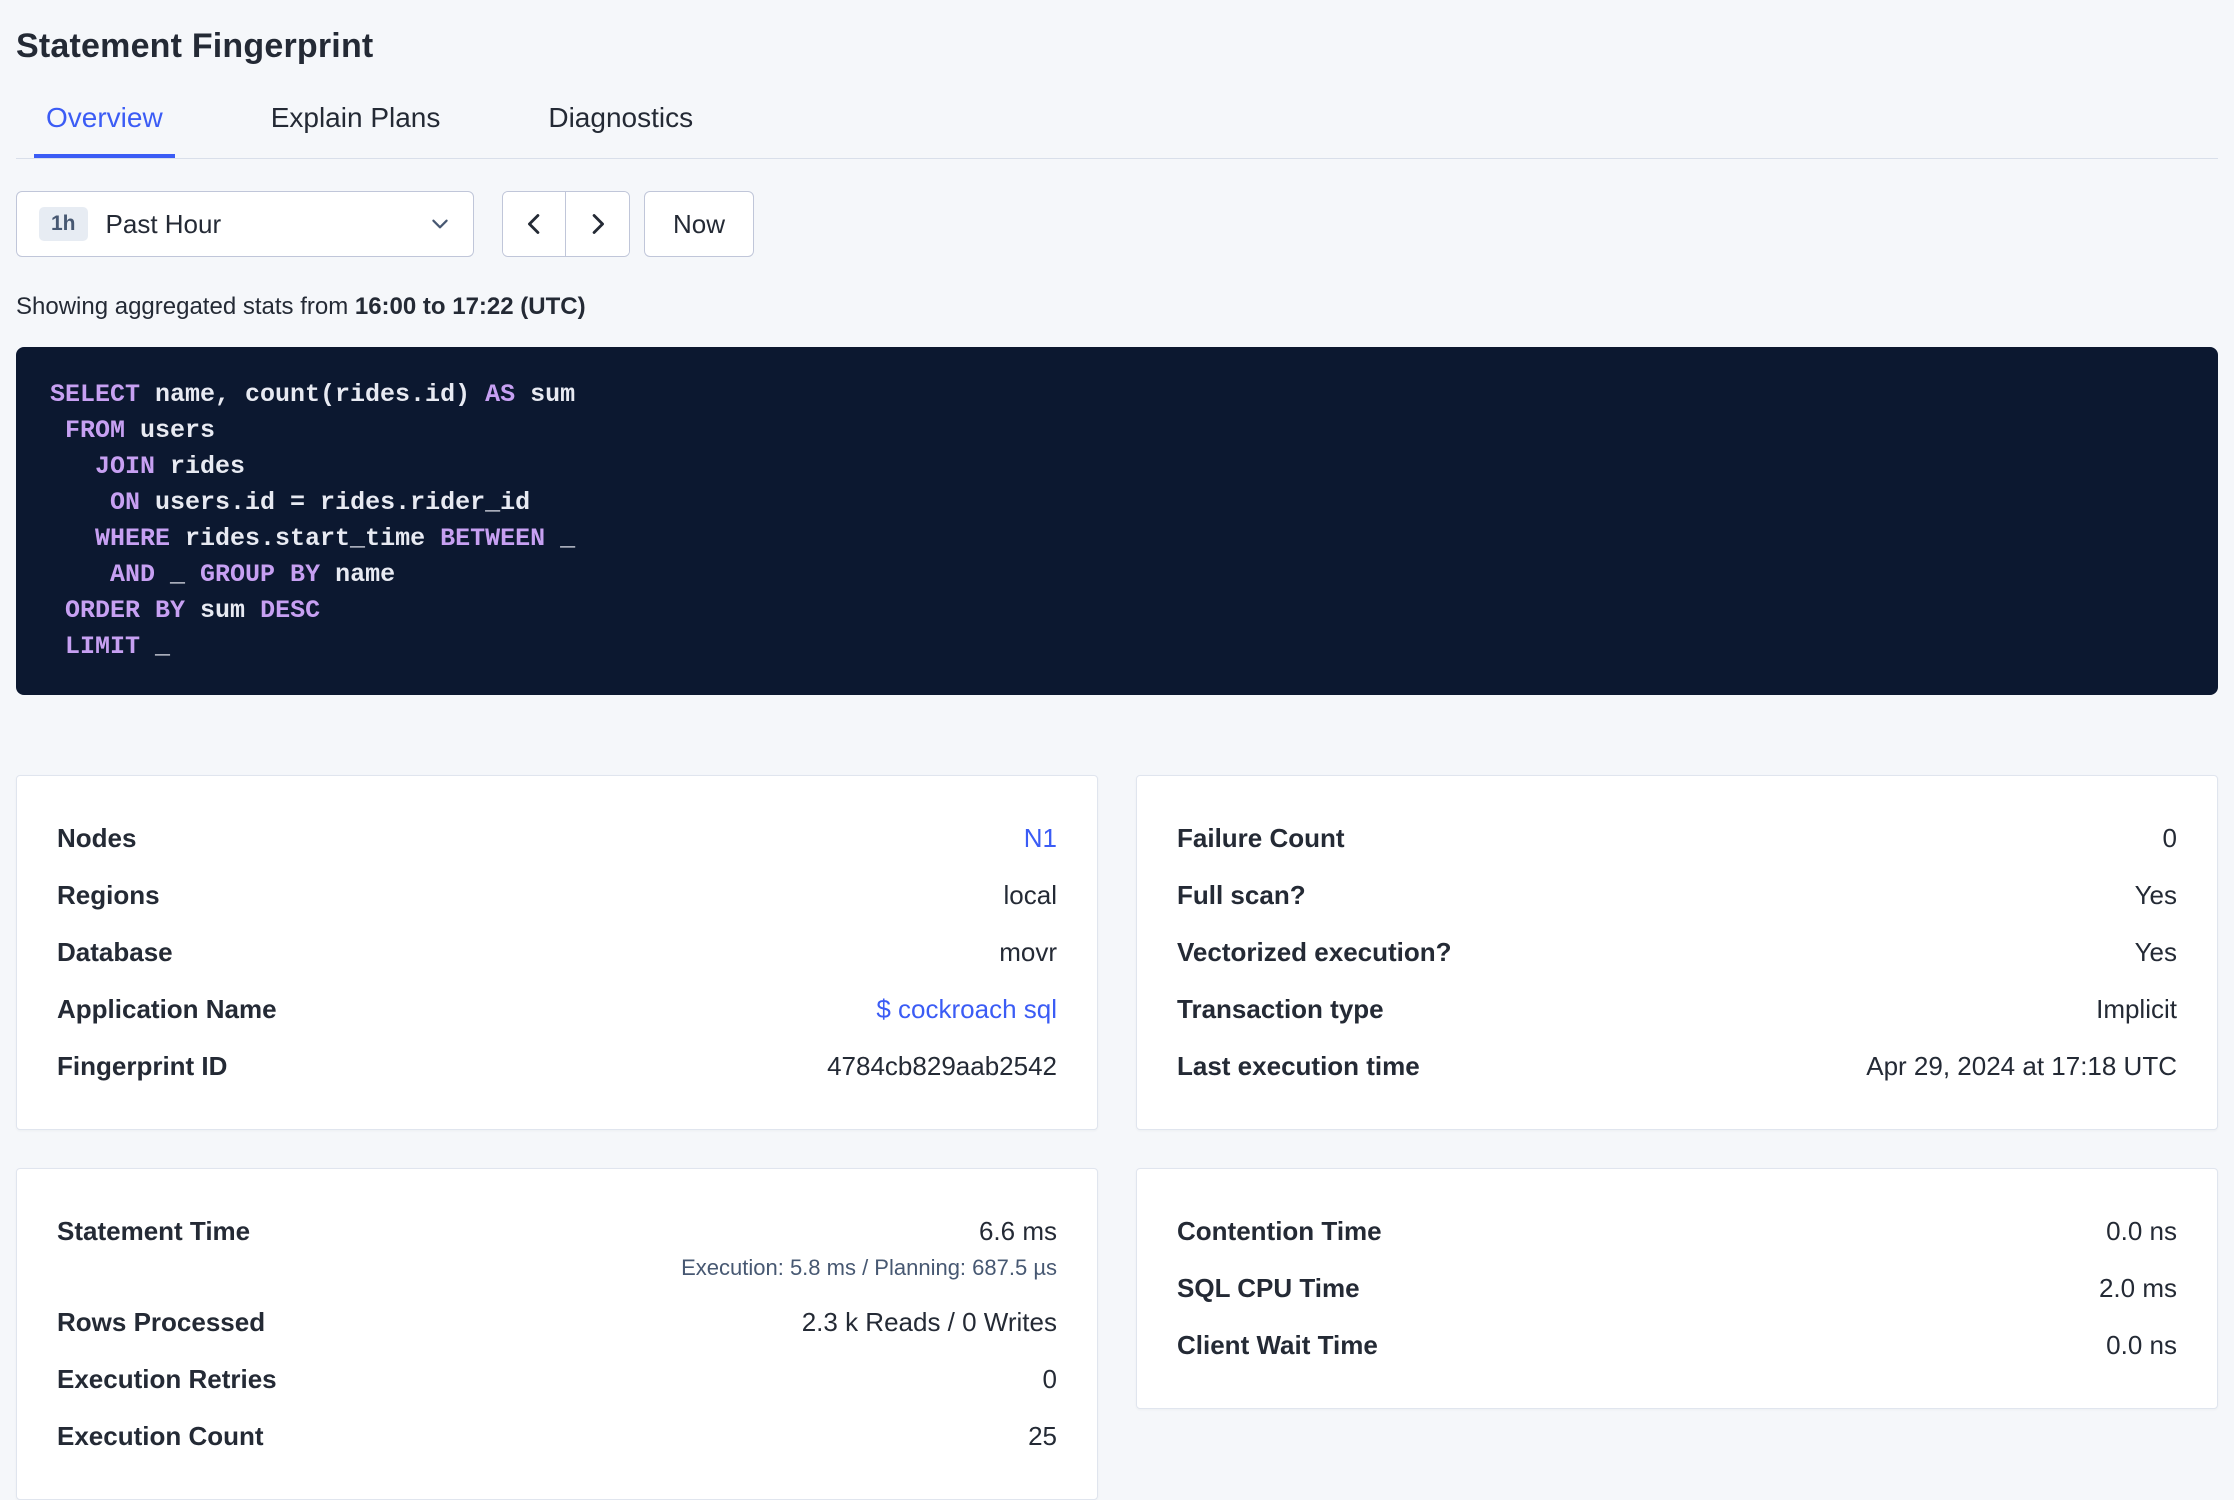 The height and width of the screenshot is (1500, 2234). Describe the element at coordinates (125, 610) in the screenshot. I see `sql-keyword: ORDER BY` at that location.